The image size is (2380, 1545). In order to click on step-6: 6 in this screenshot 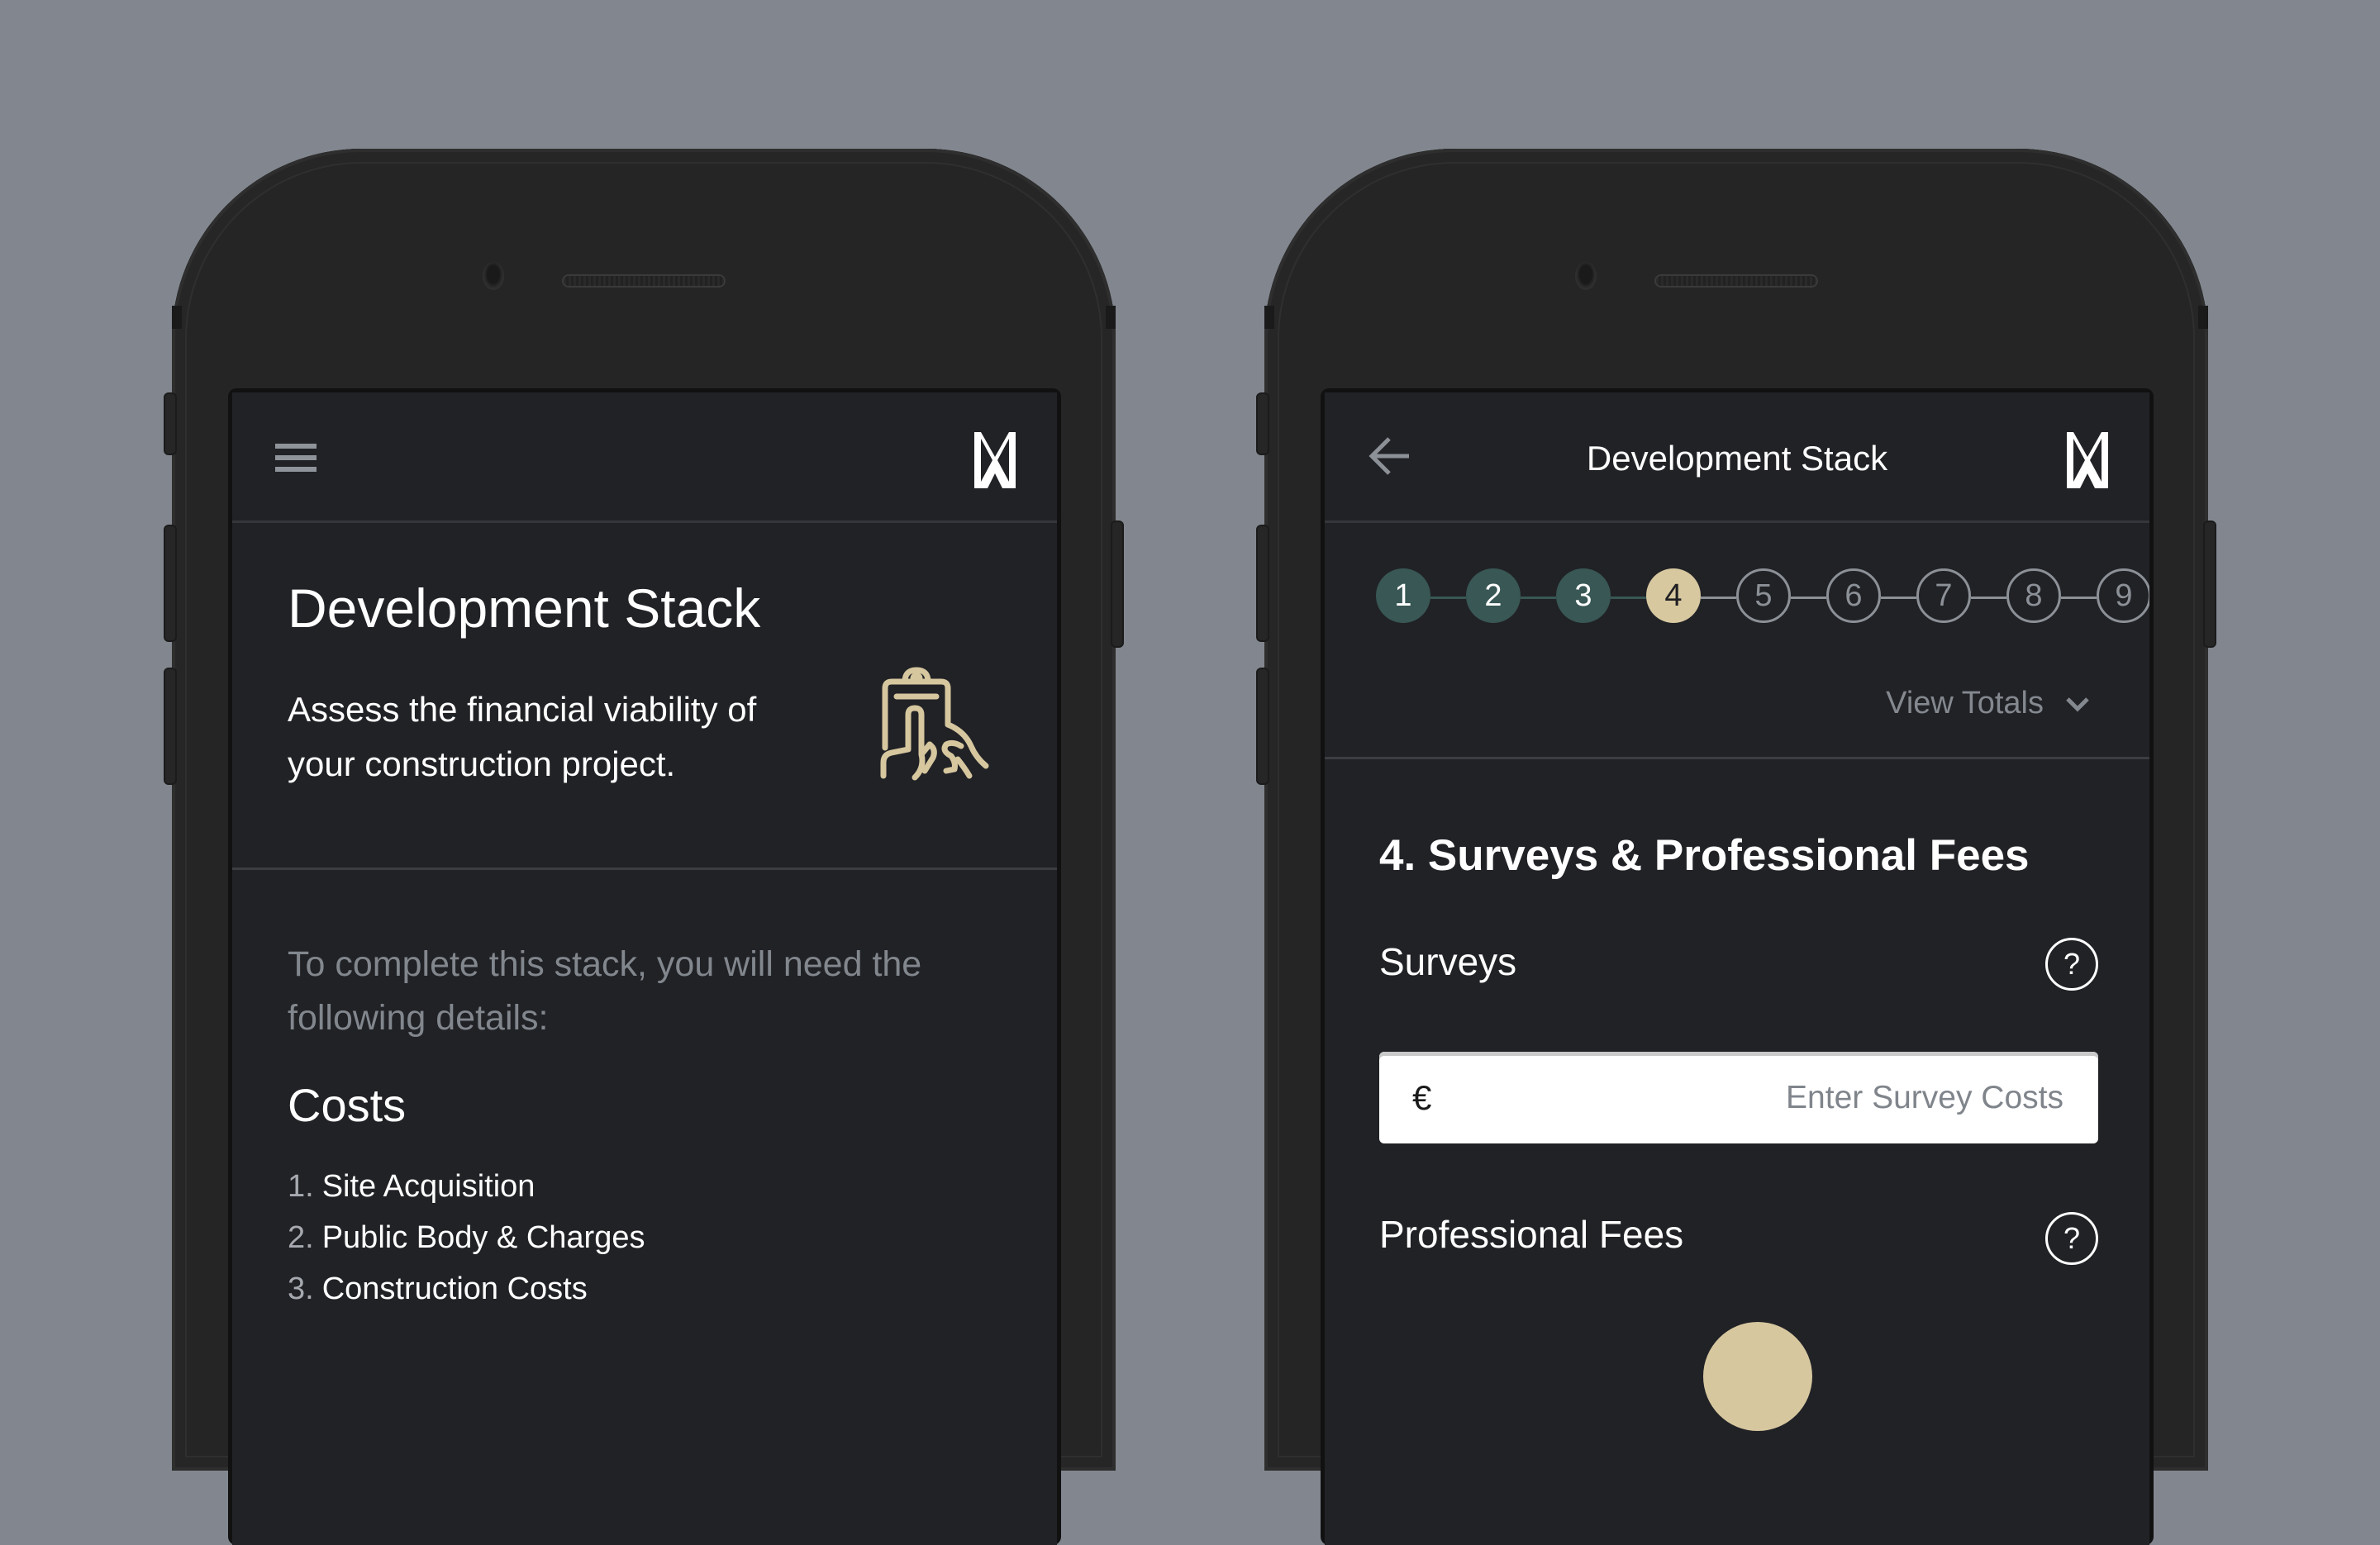, I will do `click(1853, 595)`.